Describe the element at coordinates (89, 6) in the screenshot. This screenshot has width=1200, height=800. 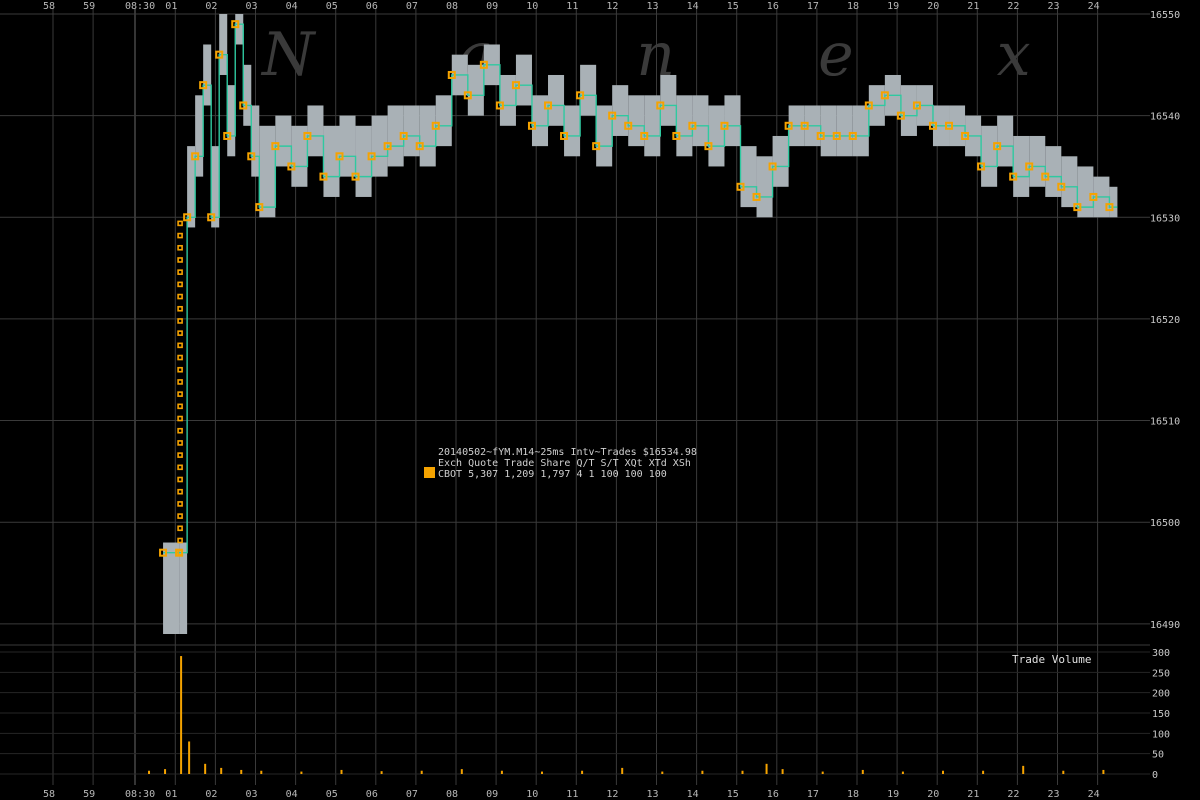
I see `x-tick-label-top: 59` at that location.